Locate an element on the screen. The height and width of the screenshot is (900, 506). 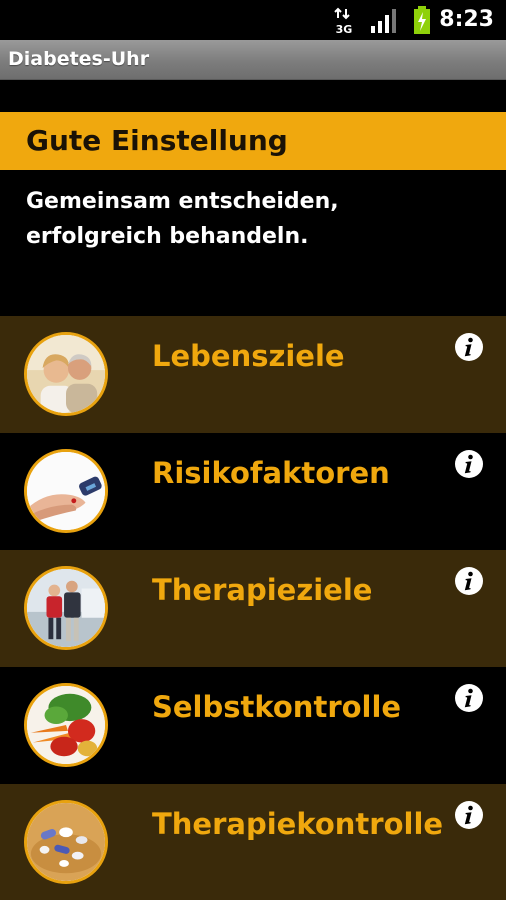
walking-seniors-thumbnail is located at coordinates (66, 608).